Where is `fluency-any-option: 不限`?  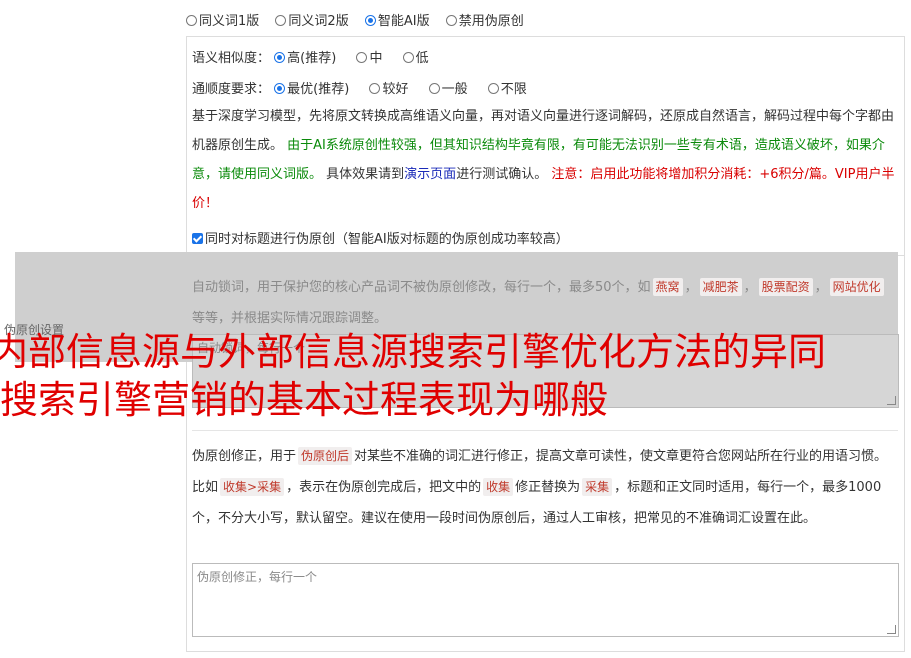 fluency-any-option: 不限 is located at coordinates (507, 89).